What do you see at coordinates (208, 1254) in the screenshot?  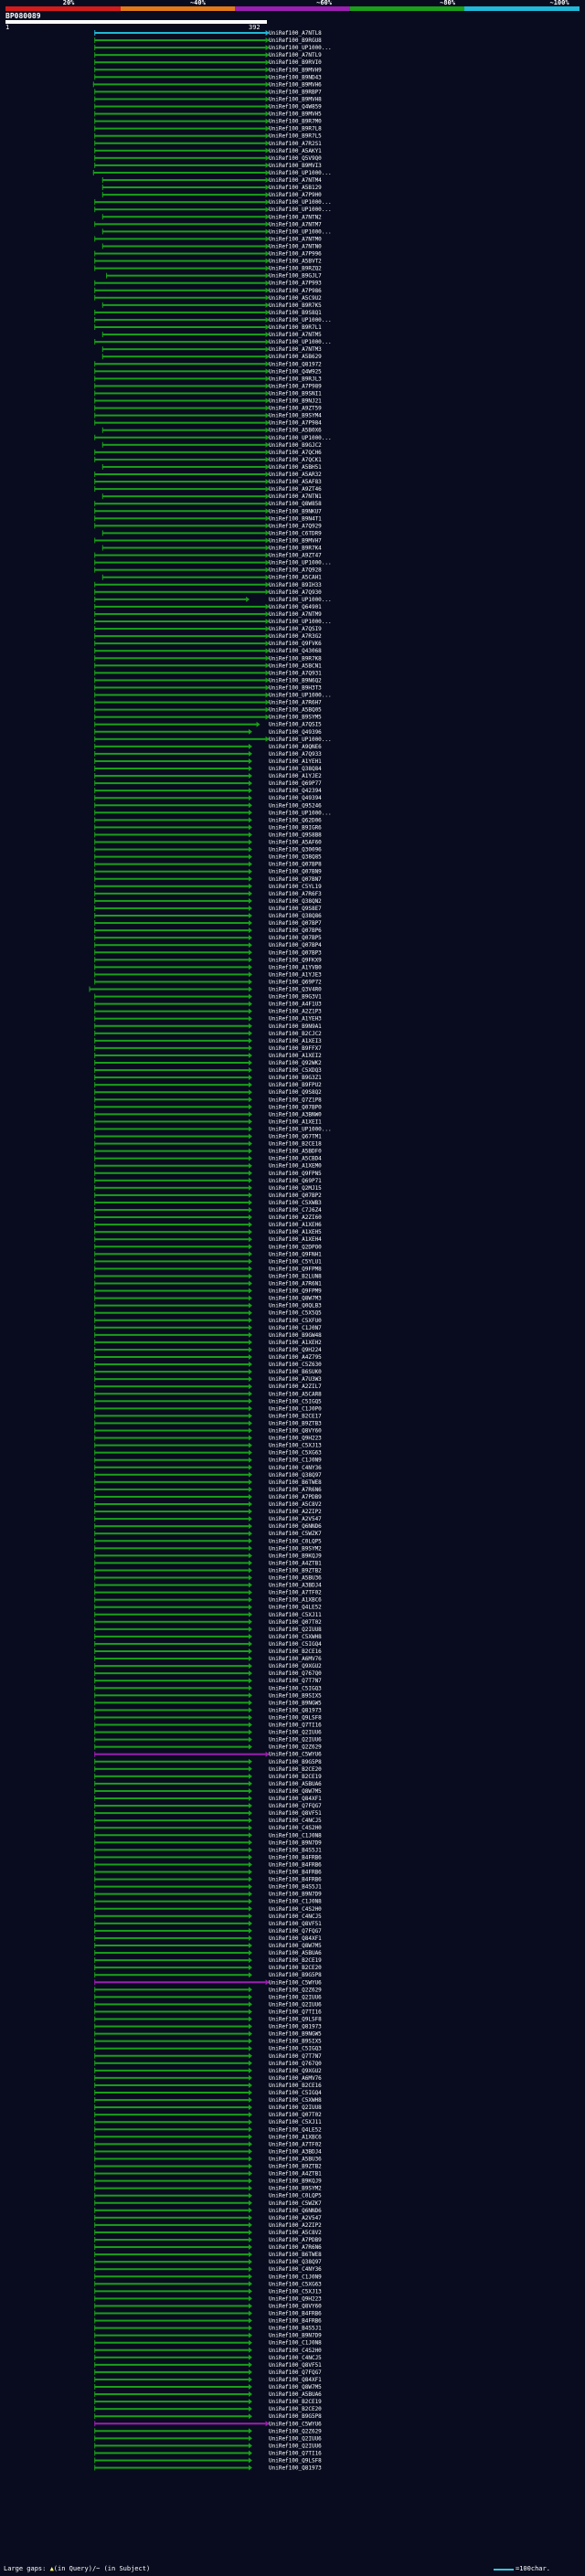 I see `hit-row: UniRef100_Q9FNH1` at bounding box center [208, 1254].